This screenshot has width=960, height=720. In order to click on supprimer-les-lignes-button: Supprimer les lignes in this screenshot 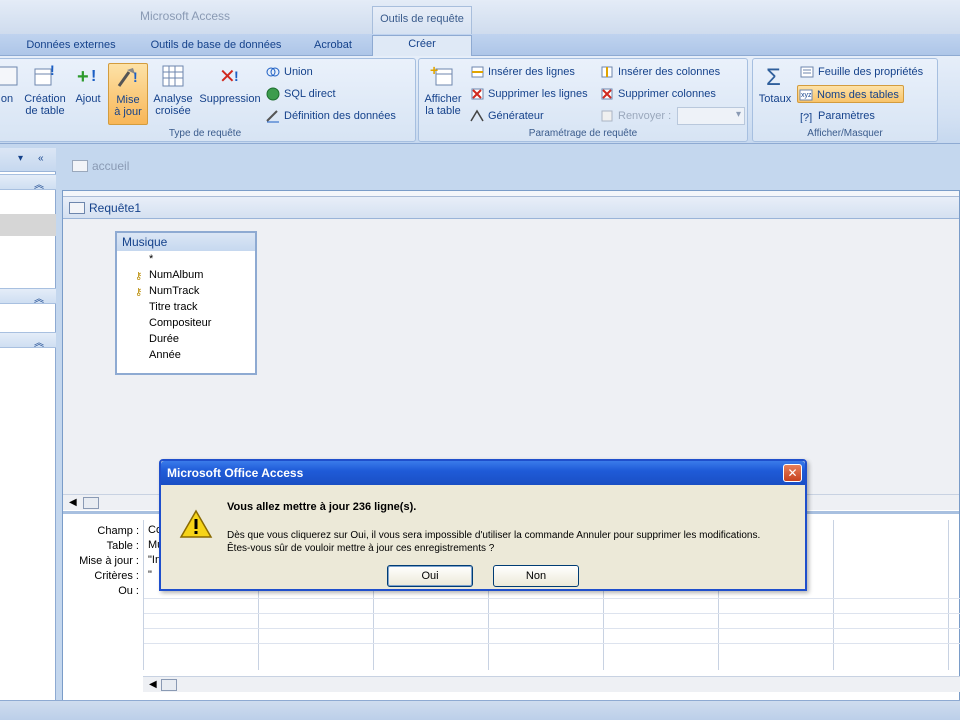, I will do `click(528, 94)`.